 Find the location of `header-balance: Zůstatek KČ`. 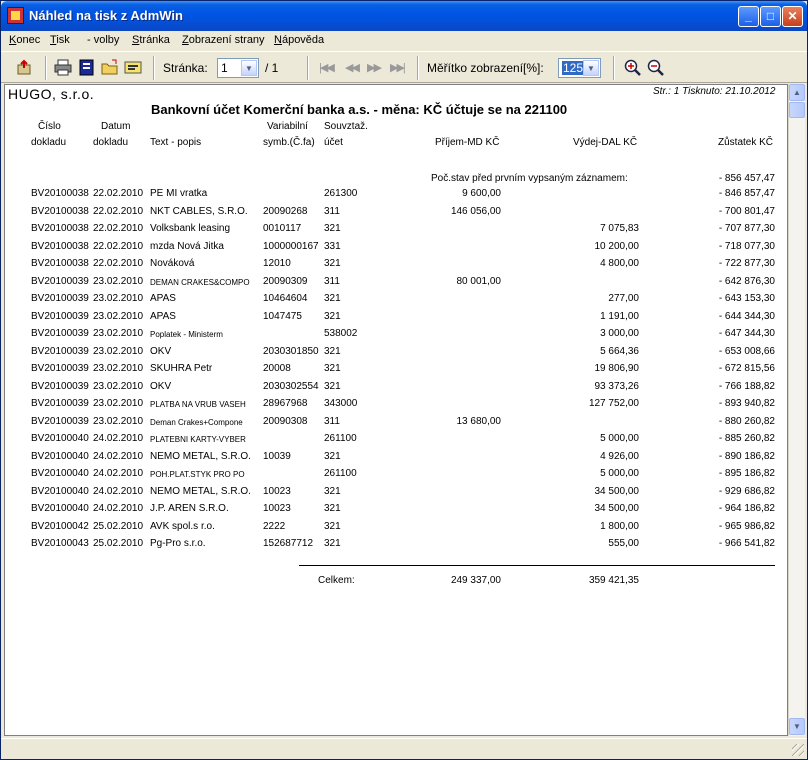

header-balance: Zůstatek KČ is located at coordinates (746, 142).